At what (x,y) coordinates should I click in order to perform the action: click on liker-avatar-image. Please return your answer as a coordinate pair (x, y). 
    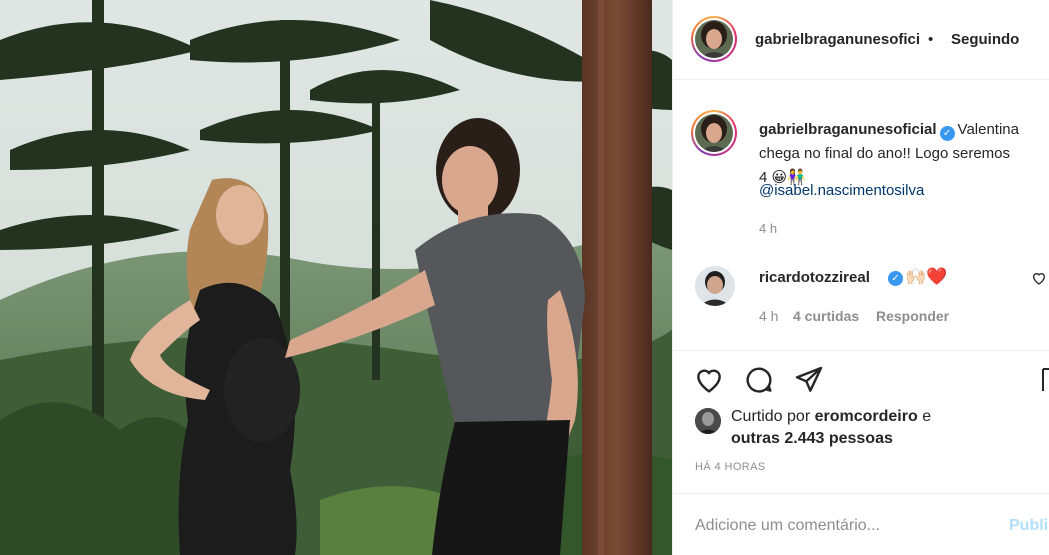
    Looking at the image, I should click on (708, 421).